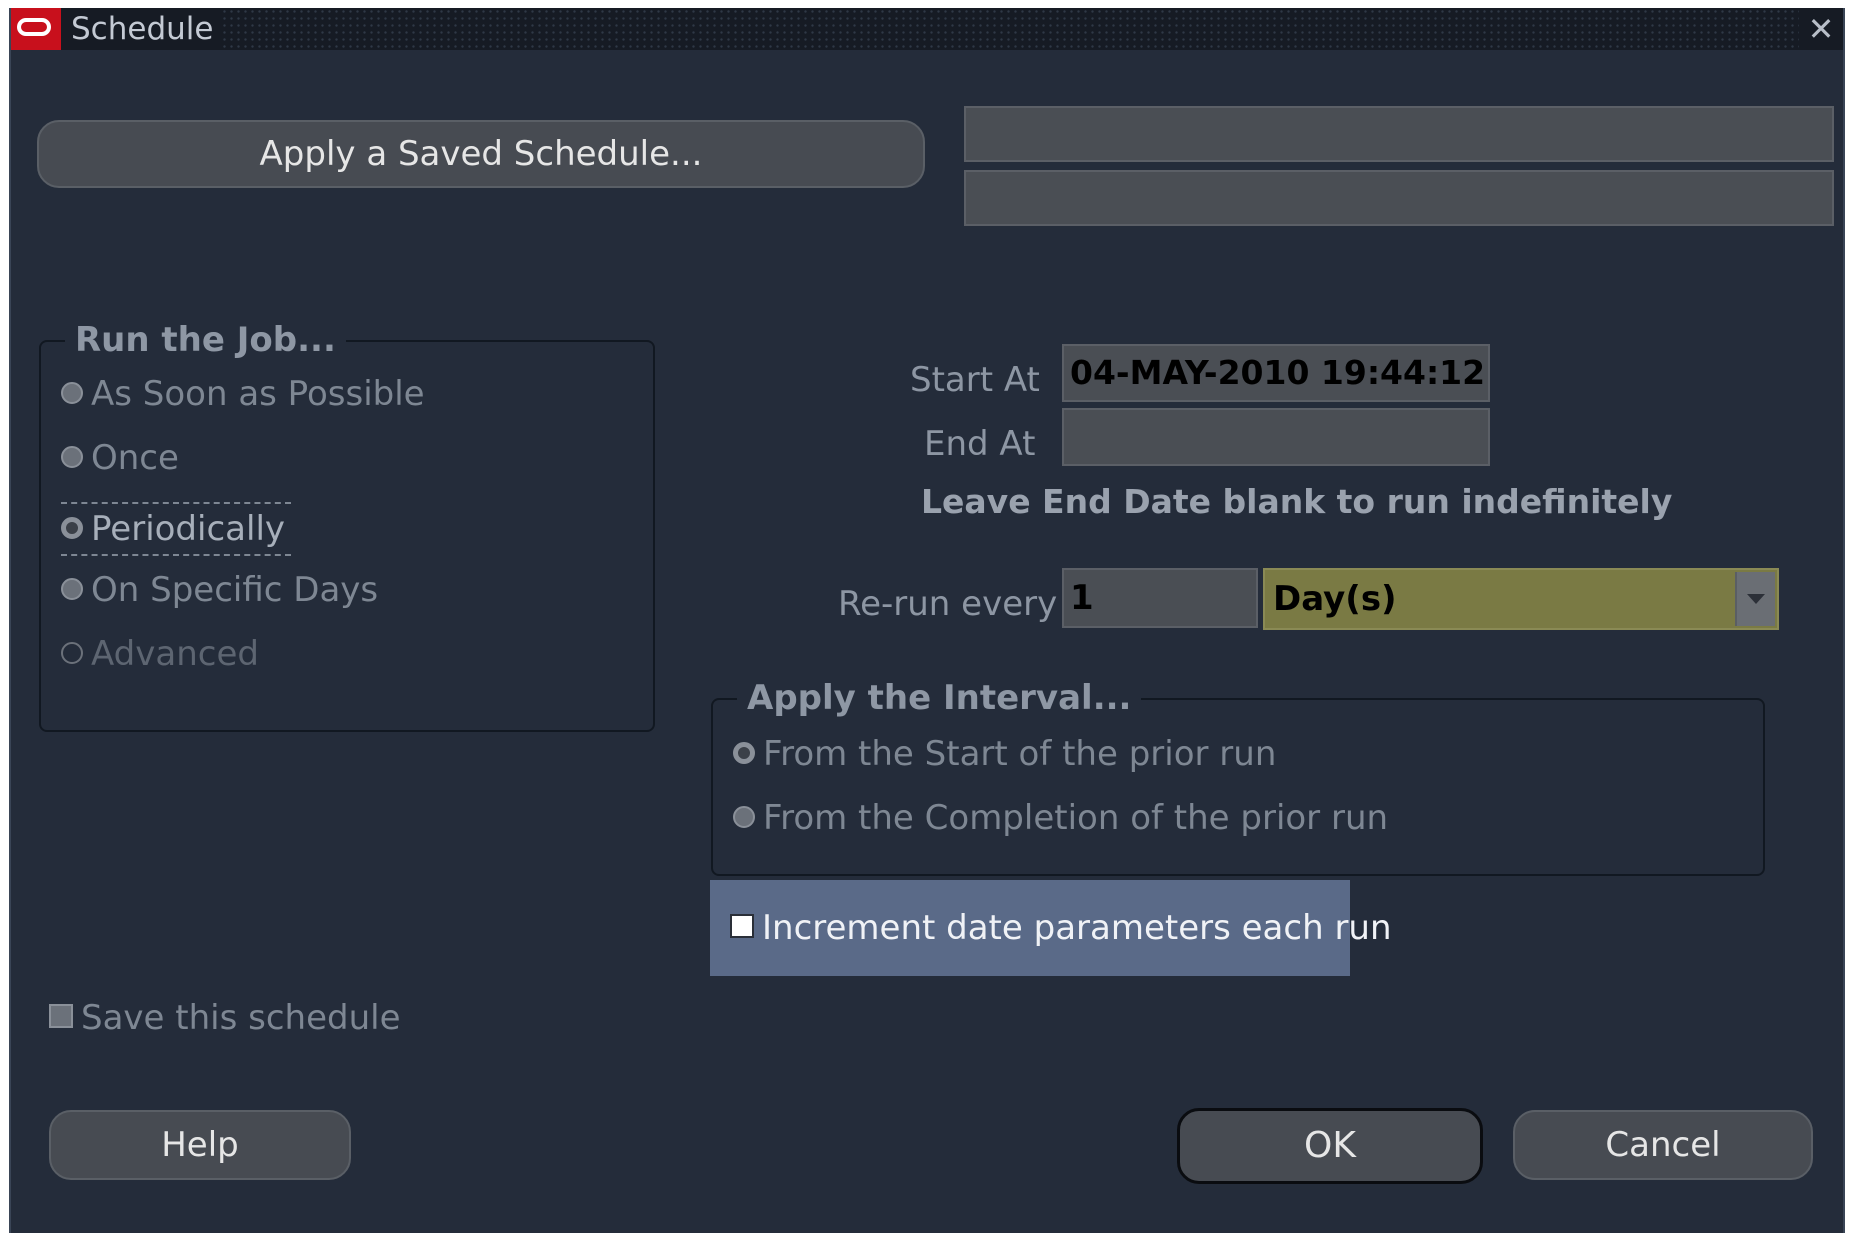 This screenshot has height=1233, width=1849. I want to click on radio-label: Once, so click(135, 458).